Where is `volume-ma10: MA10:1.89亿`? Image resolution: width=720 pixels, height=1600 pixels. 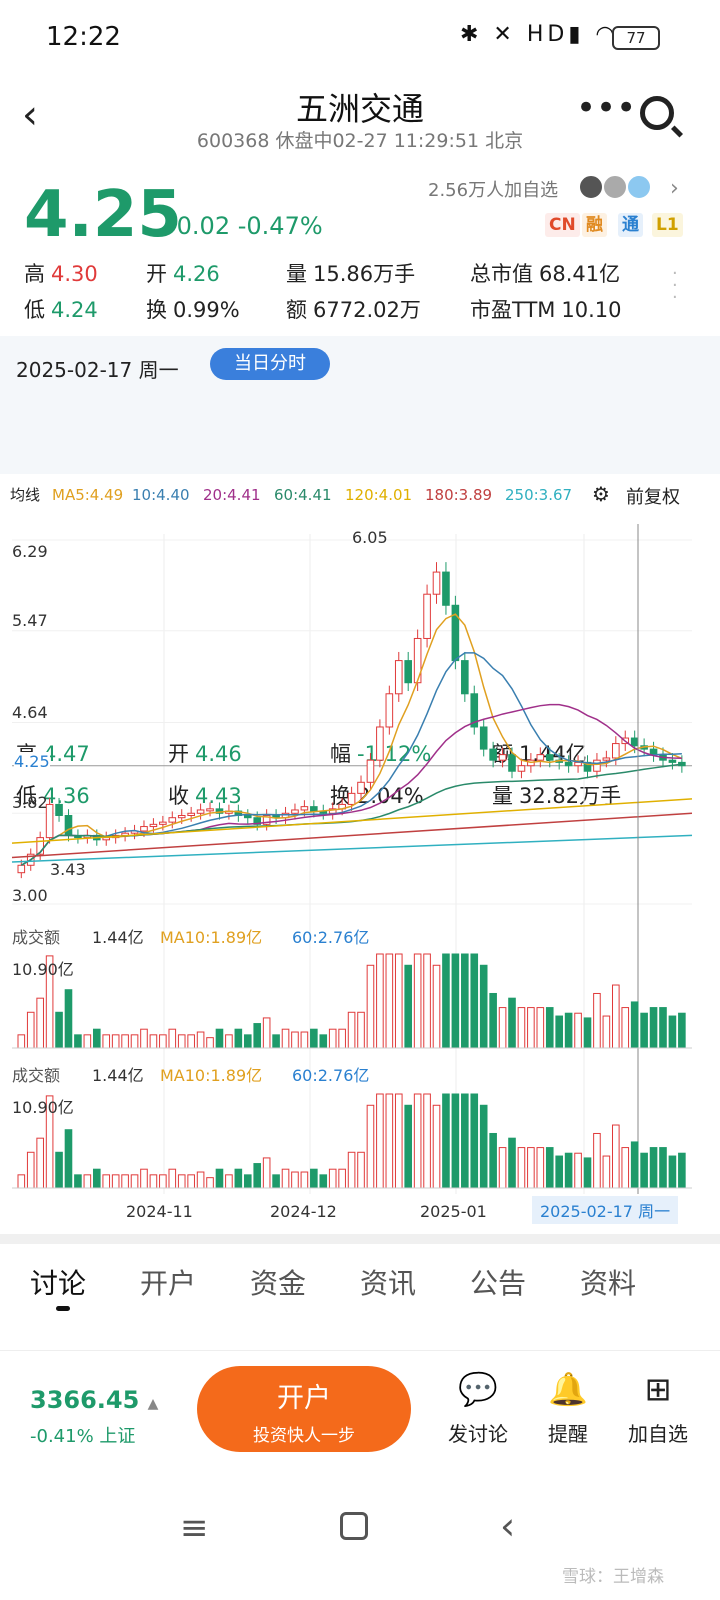
volume-ma10: MA10:1.89亿 is located at coordinates (211, 1075).